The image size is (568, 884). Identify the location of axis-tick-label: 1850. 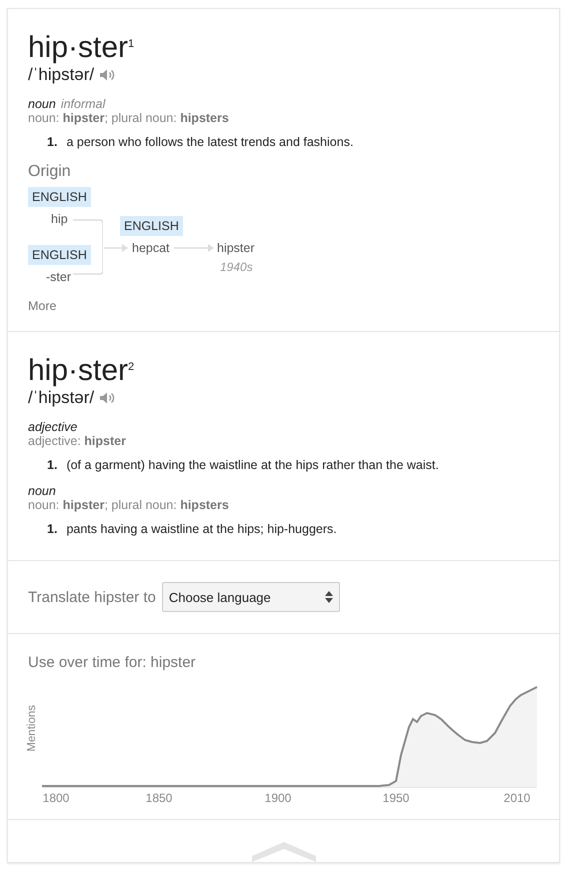
(159, 798).